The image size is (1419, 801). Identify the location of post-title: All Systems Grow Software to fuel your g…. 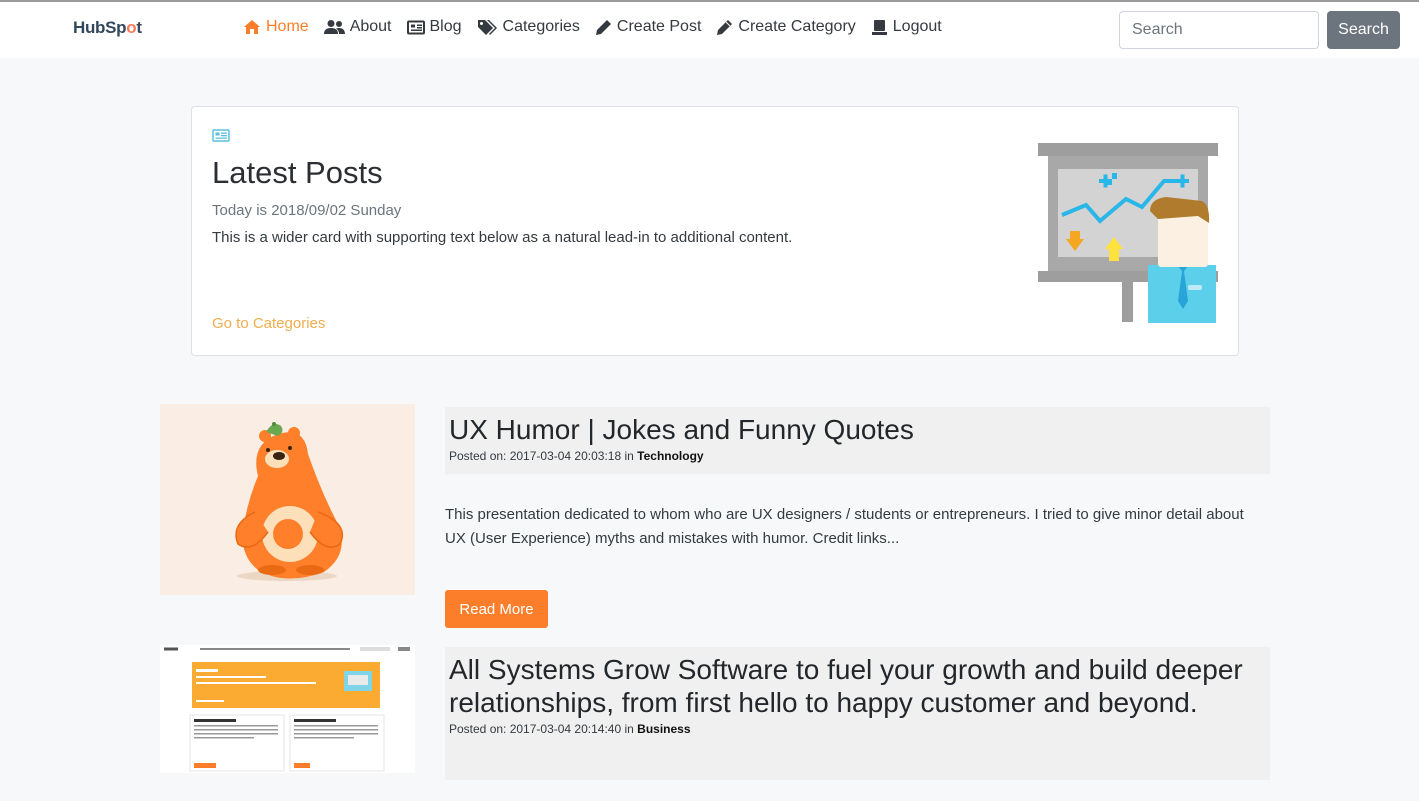
(857, 686).